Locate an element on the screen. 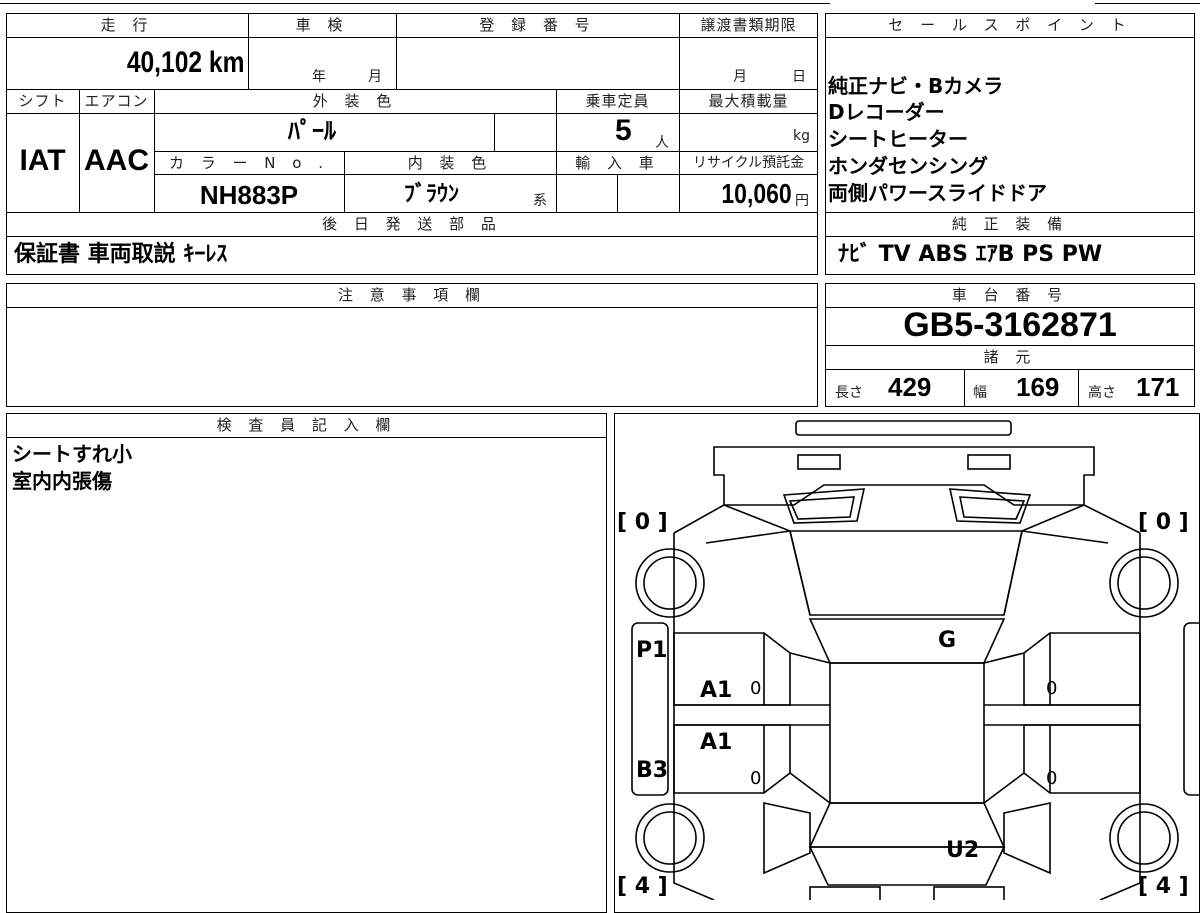 This screenshot has height=913, width=1200. damage-mark-left-sill-rear: B3 is located at coordinates (652, 770).